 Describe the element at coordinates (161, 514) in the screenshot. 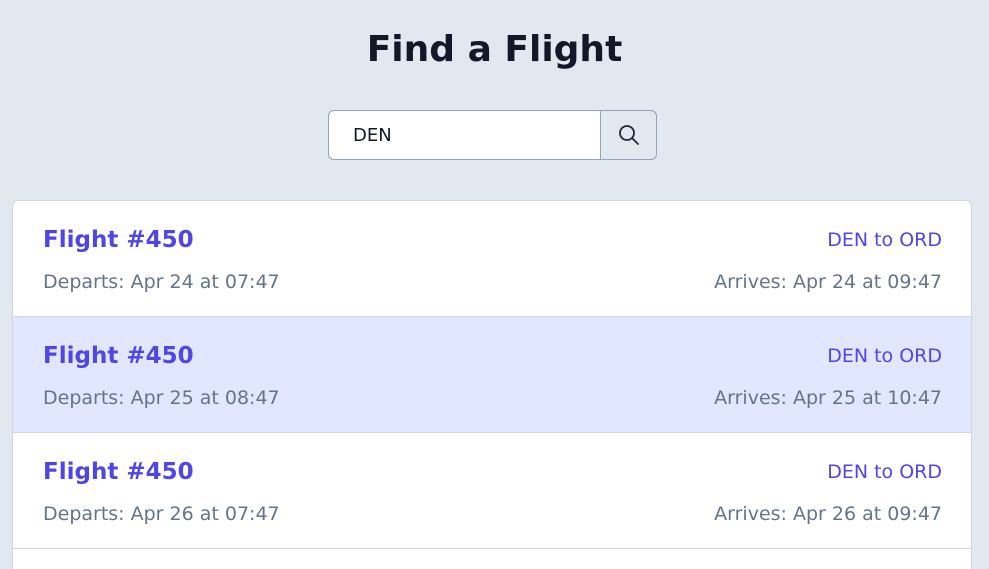

I see `departure-time: Departs: Apr 26 at 07:47` at that location.